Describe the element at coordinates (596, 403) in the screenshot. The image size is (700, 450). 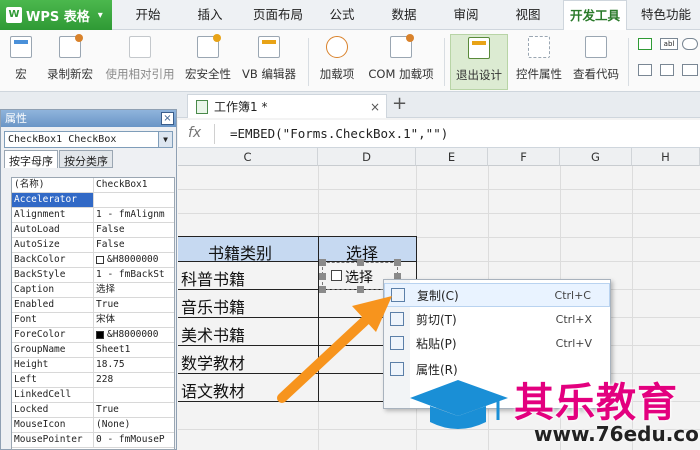
I see `watermark-name: 其乐教育` at that location.